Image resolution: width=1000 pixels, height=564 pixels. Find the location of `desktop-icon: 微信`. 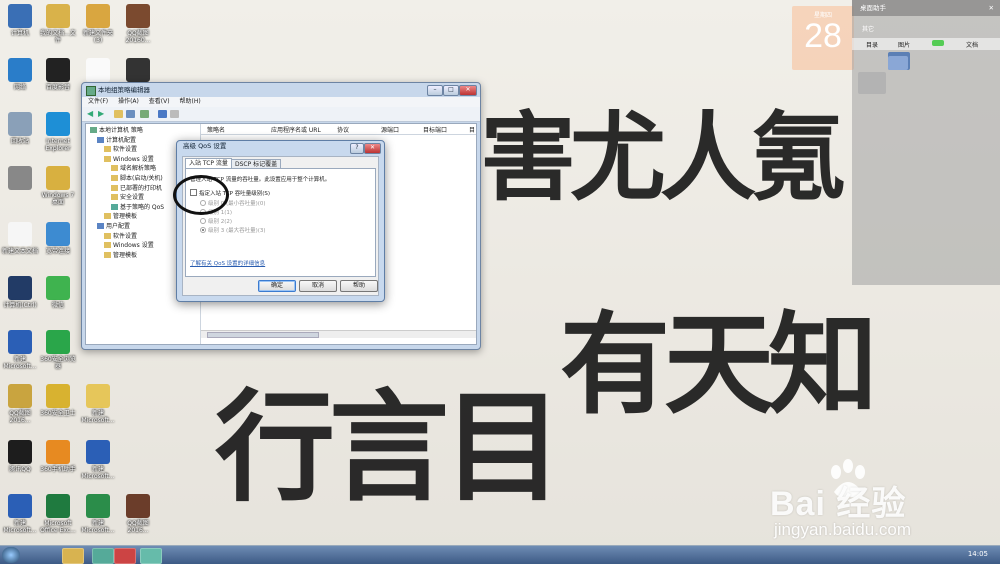

desktop-icon: 微信 is located at coordinates (58, 292).